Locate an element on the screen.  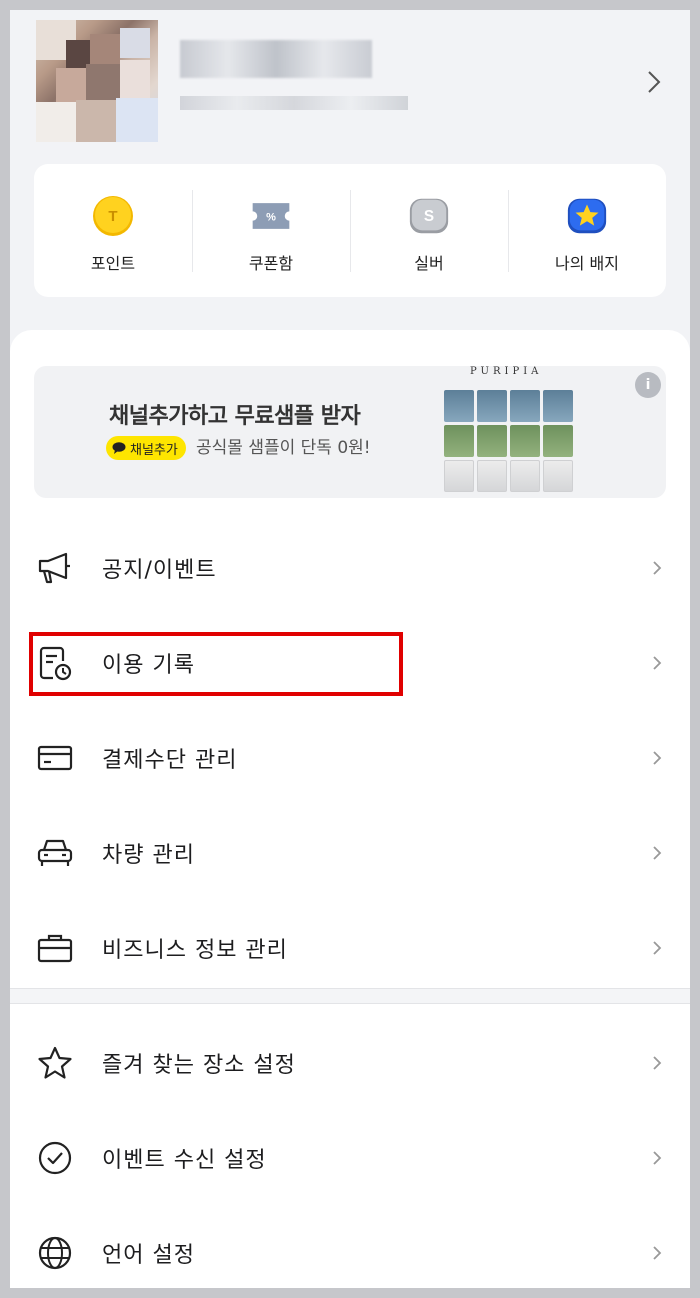
banner-subtitle: 공식몰 샘플이 단독 0원! is located at coordinates (283, 448).